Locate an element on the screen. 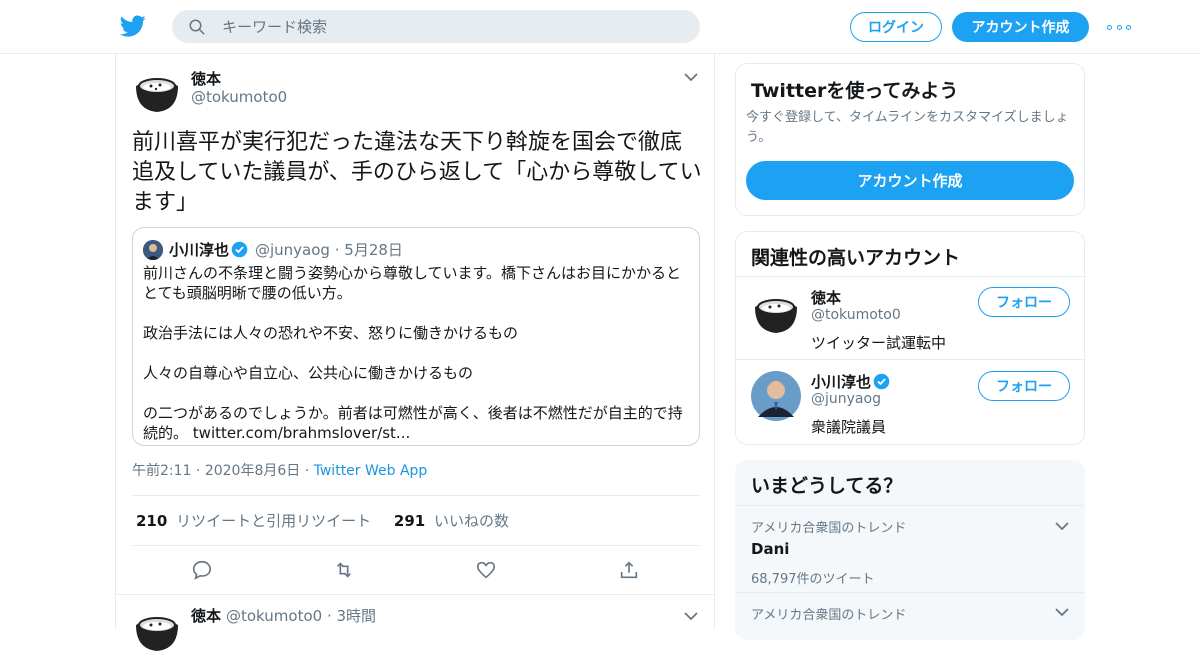  like-count: 291 is located at coordinates (409, 521).